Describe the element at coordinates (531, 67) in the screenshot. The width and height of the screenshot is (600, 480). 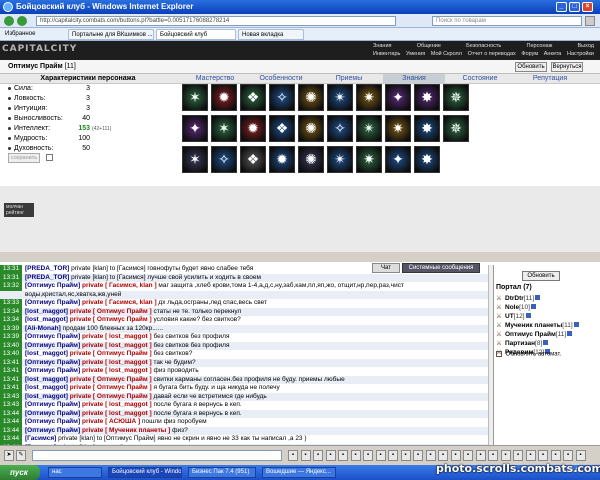
I see `refresh-button: Обновить` at that location.